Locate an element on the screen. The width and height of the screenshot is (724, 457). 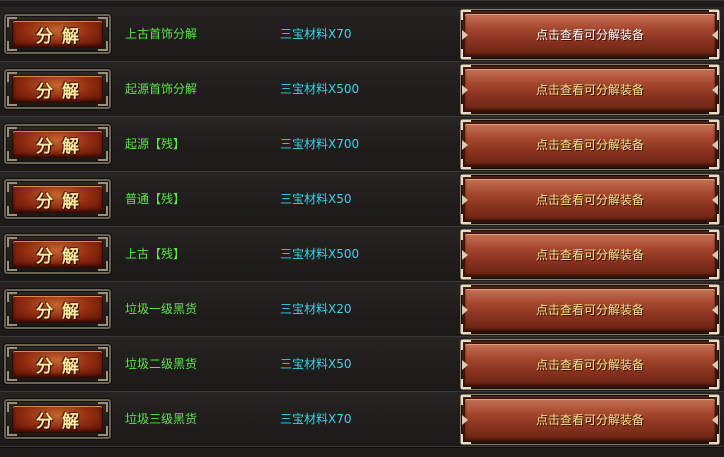
list-row: 分解 上古【残】 三宝材料X500 点击查看可分解装备 is located at coordinates (362, 255).